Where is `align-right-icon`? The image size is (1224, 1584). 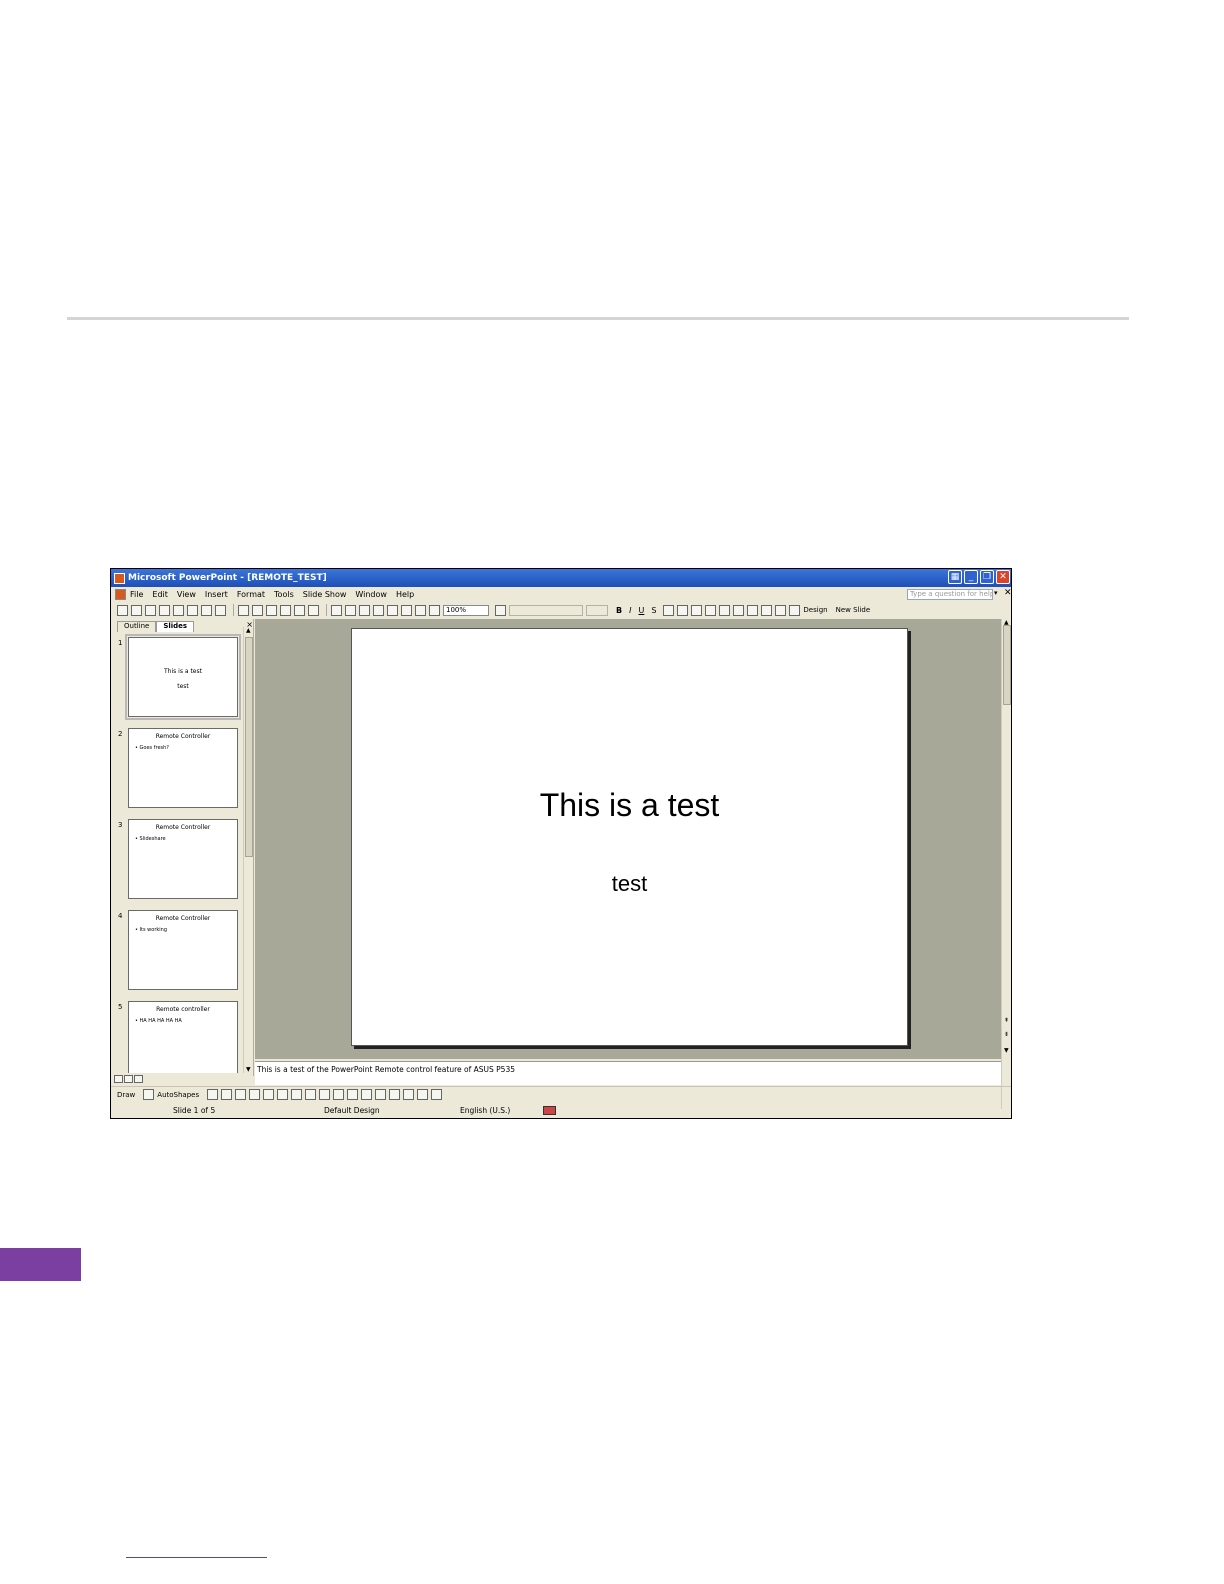 align-right-icon is located at coordinates (697, 610).